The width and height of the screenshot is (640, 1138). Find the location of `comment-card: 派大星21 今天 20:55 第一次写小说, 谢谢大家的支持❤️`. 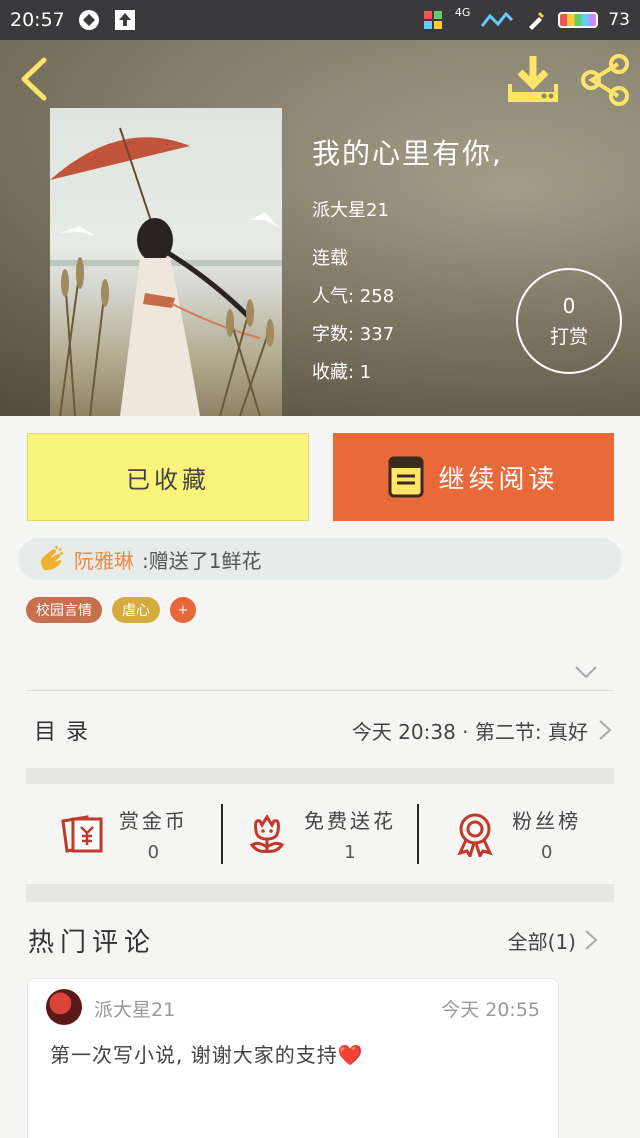

comment-card: 派大星21 今天 20:55 第一次写小说, 谢谢大家的支持❤️ is located at coordinates (293, 1058).